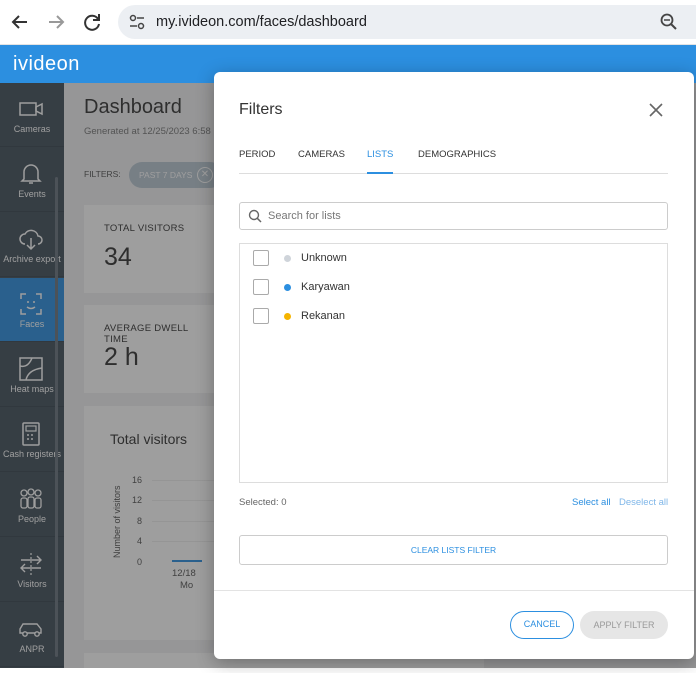  I want to click on site-settings-icon, so click(137, 22).